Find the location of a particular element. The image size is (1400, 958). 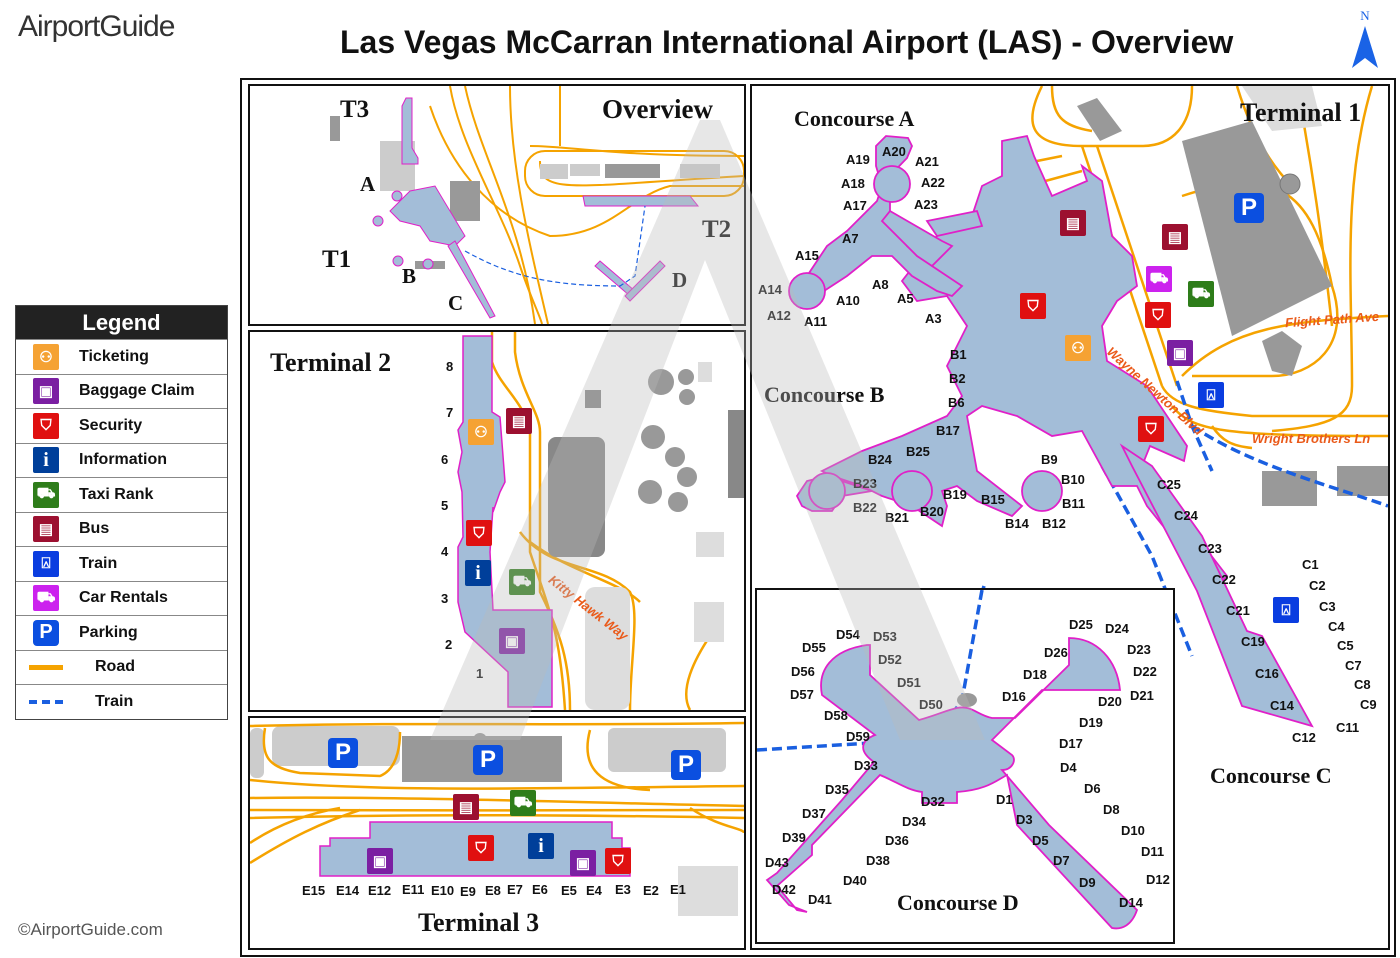

gate-label: D11 is located at coordinates (1153, 851).